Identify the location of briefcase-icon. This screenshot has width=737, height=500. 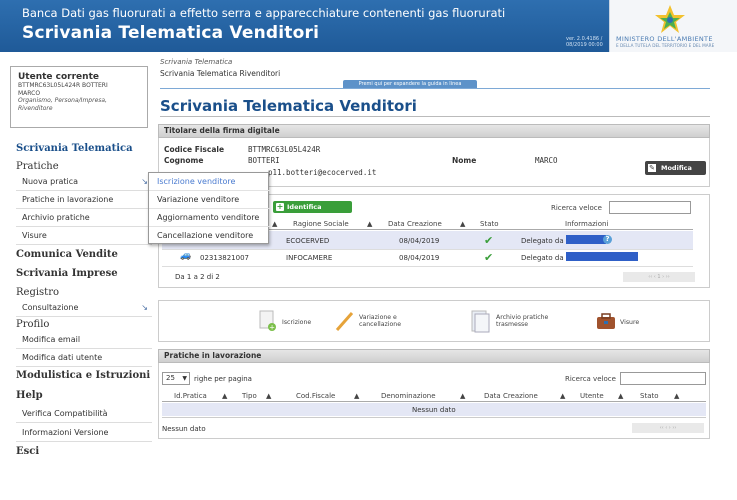
(606, 321).